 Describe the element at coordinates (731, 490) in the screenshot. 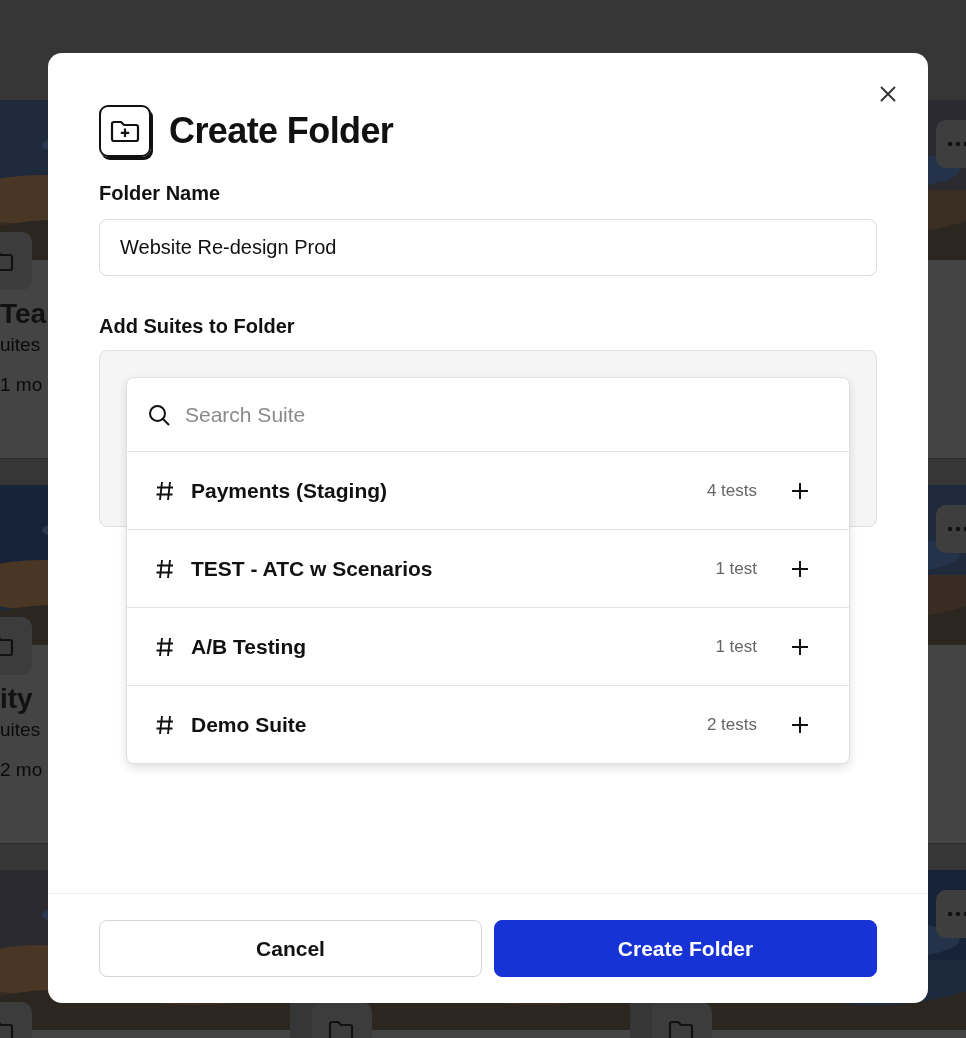

I see `test-count: 4 tests` at that location.